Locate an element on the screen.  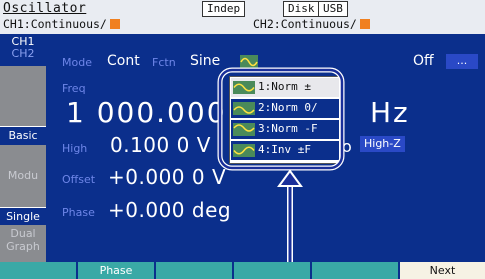
callout-frame is located at coordinates (281, 119).